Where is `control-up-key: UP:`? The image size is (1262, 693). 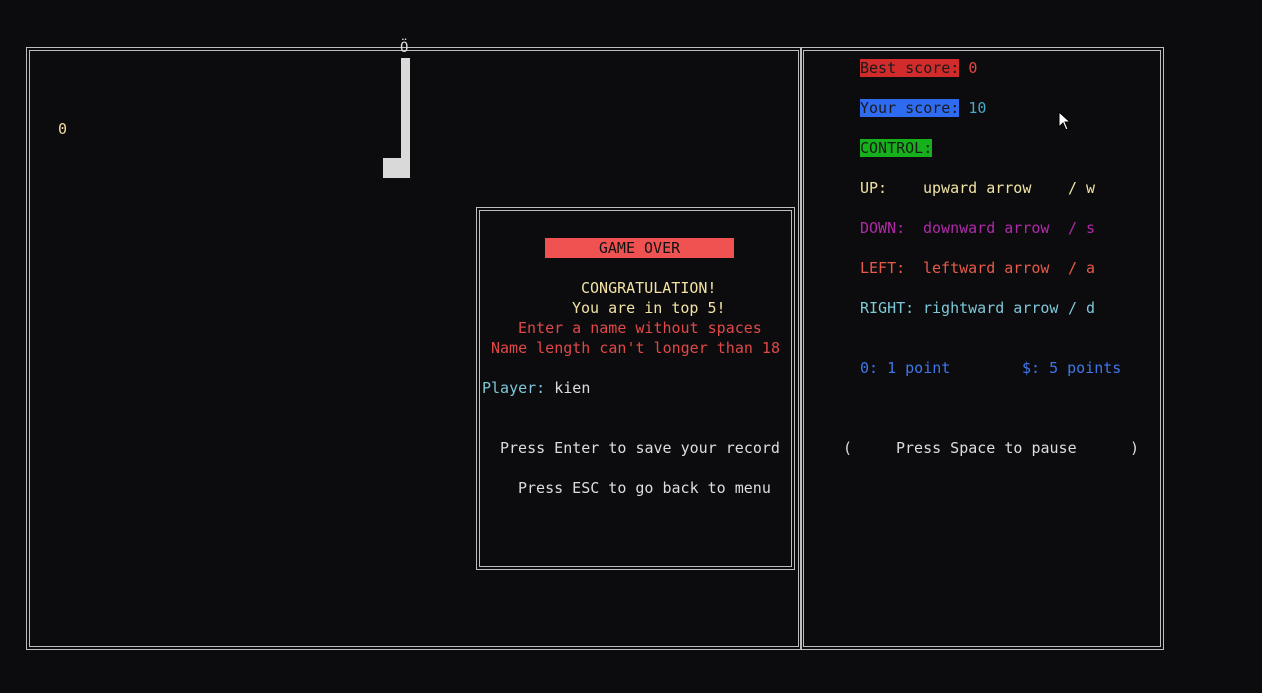
control-up-key: UP: is located at coordinates (874, 188).